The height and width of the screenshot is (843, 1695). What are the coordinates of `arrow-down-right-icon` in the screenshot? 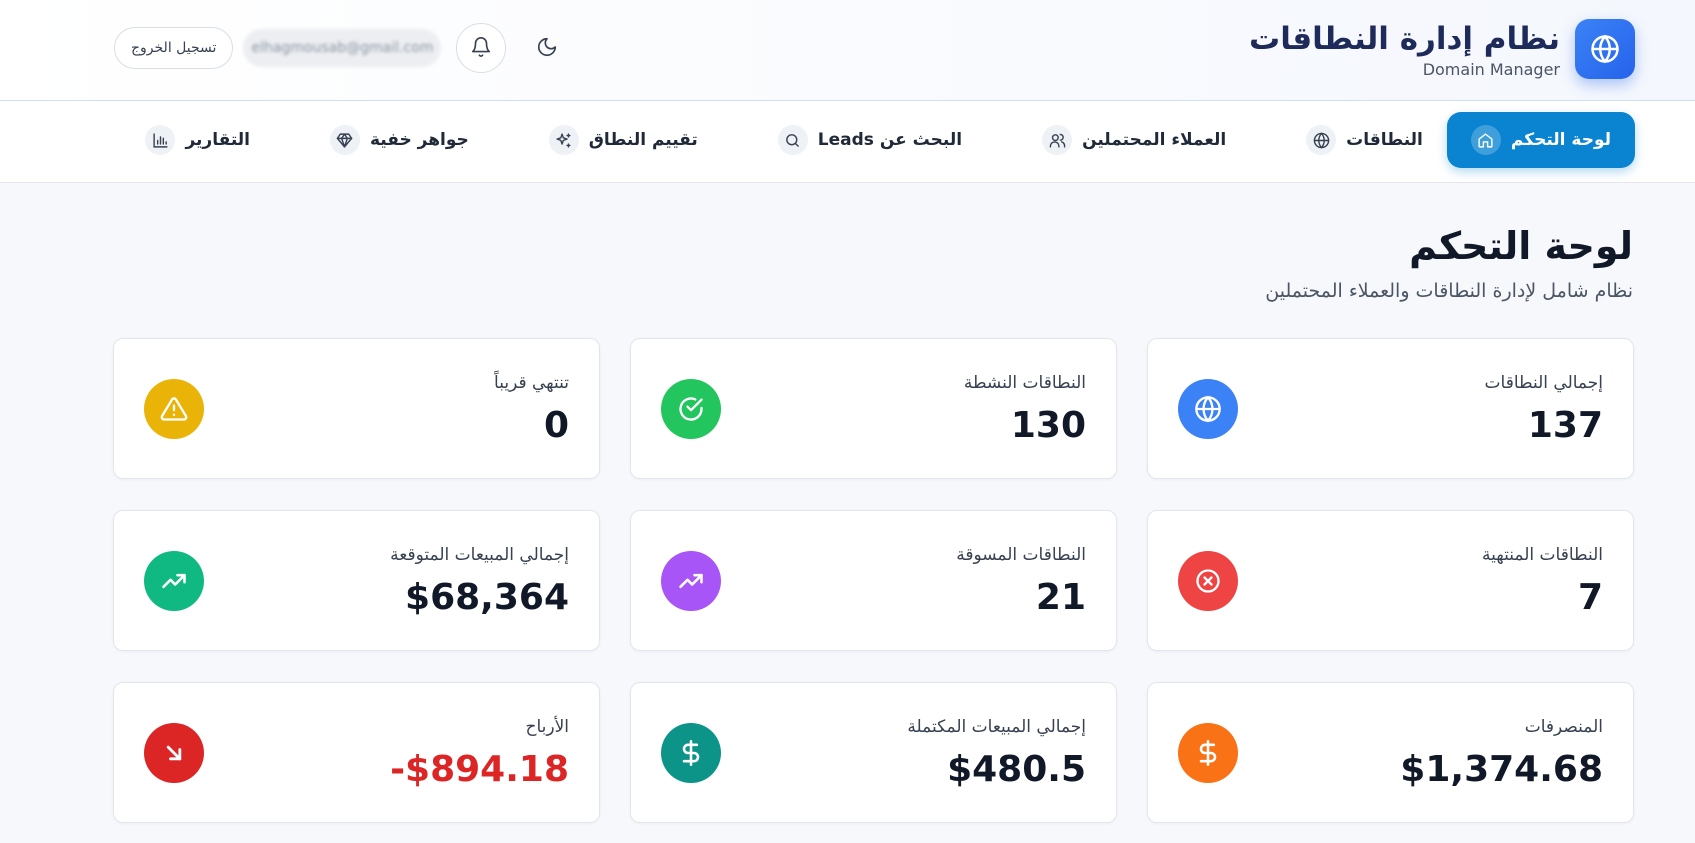 It's located at (174, 753).